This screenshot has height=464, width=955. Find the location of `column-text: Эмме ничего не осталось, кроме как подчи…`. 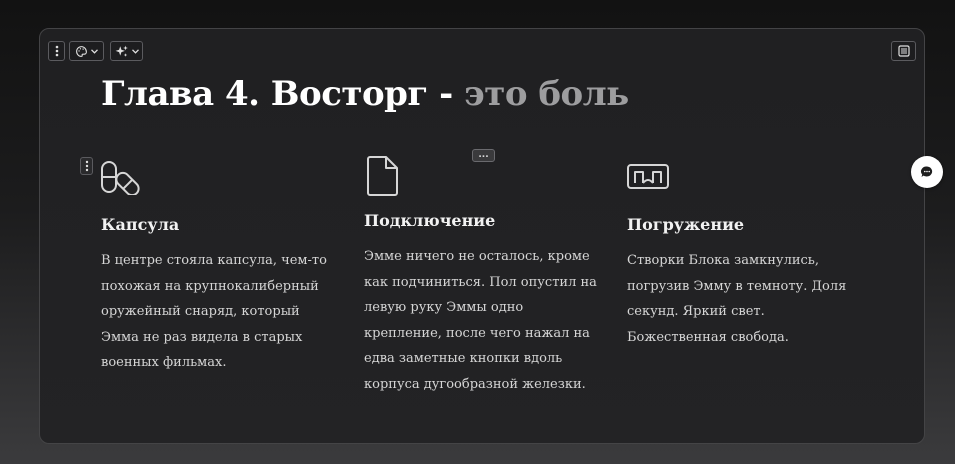

column-text: Эмме ничего не осталось, кроме как подчи… is located at coordinates (484, 320).